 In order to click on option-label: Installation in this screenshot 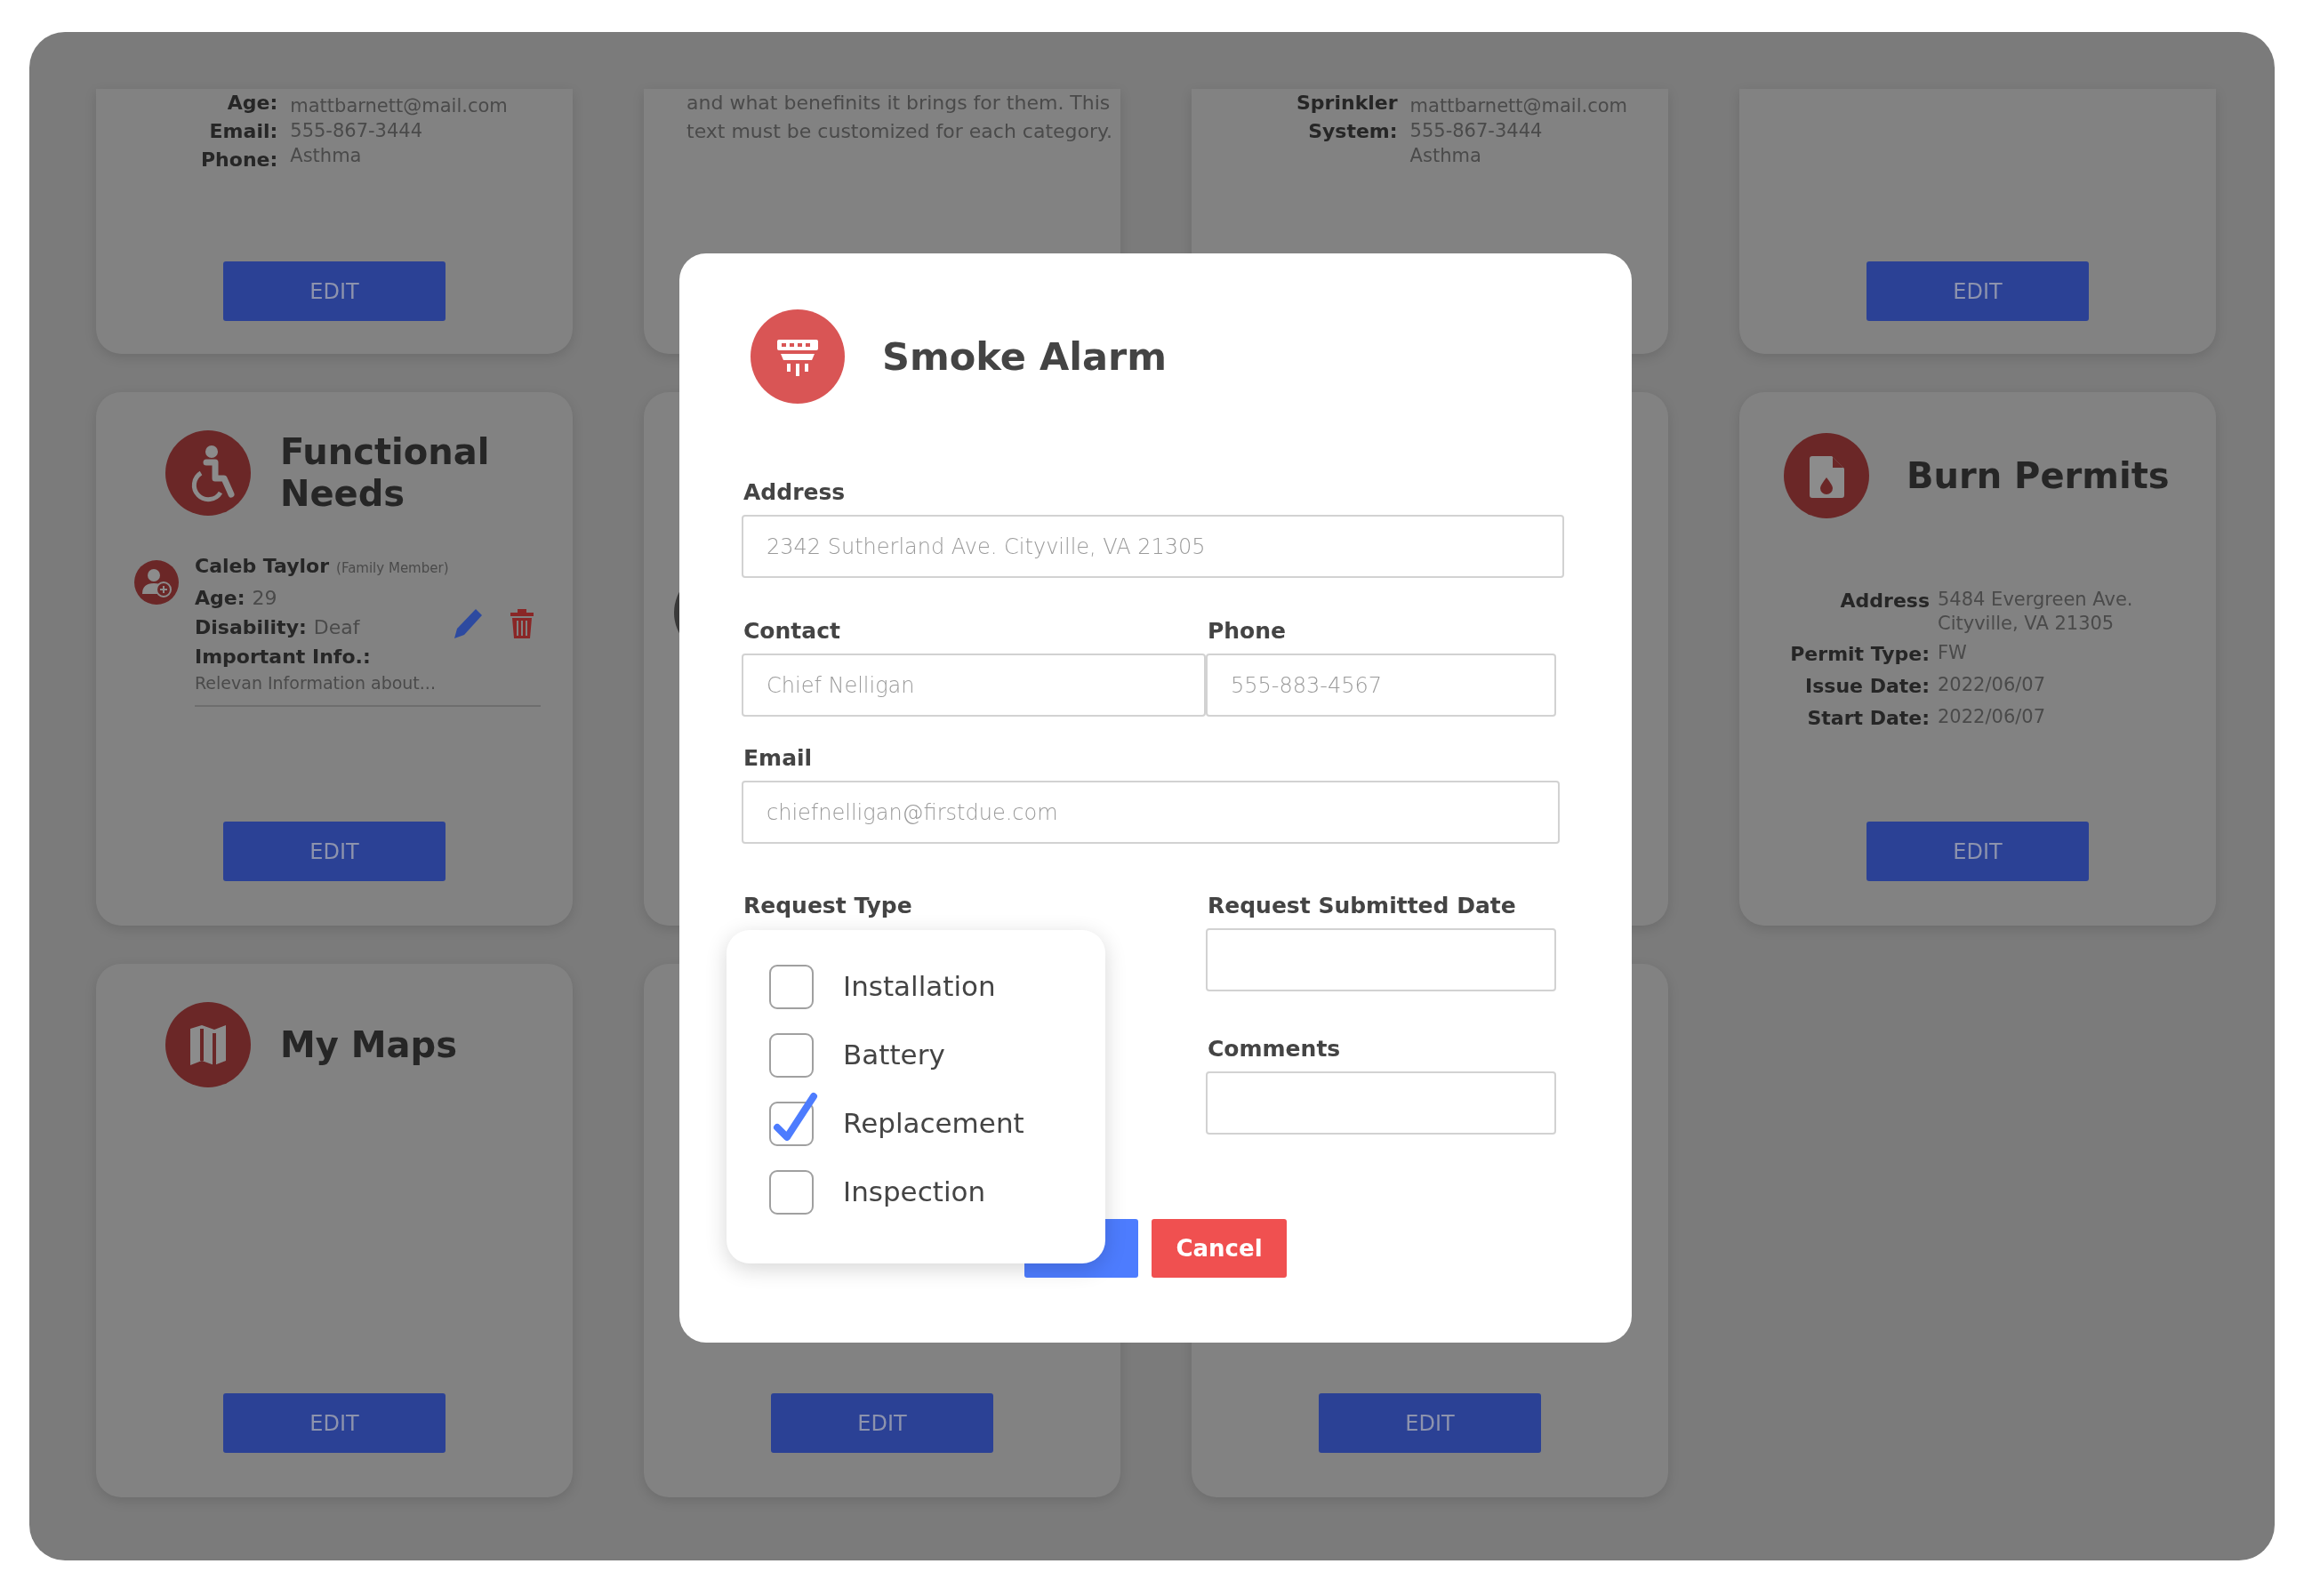, I will do `click(919, 986)`.